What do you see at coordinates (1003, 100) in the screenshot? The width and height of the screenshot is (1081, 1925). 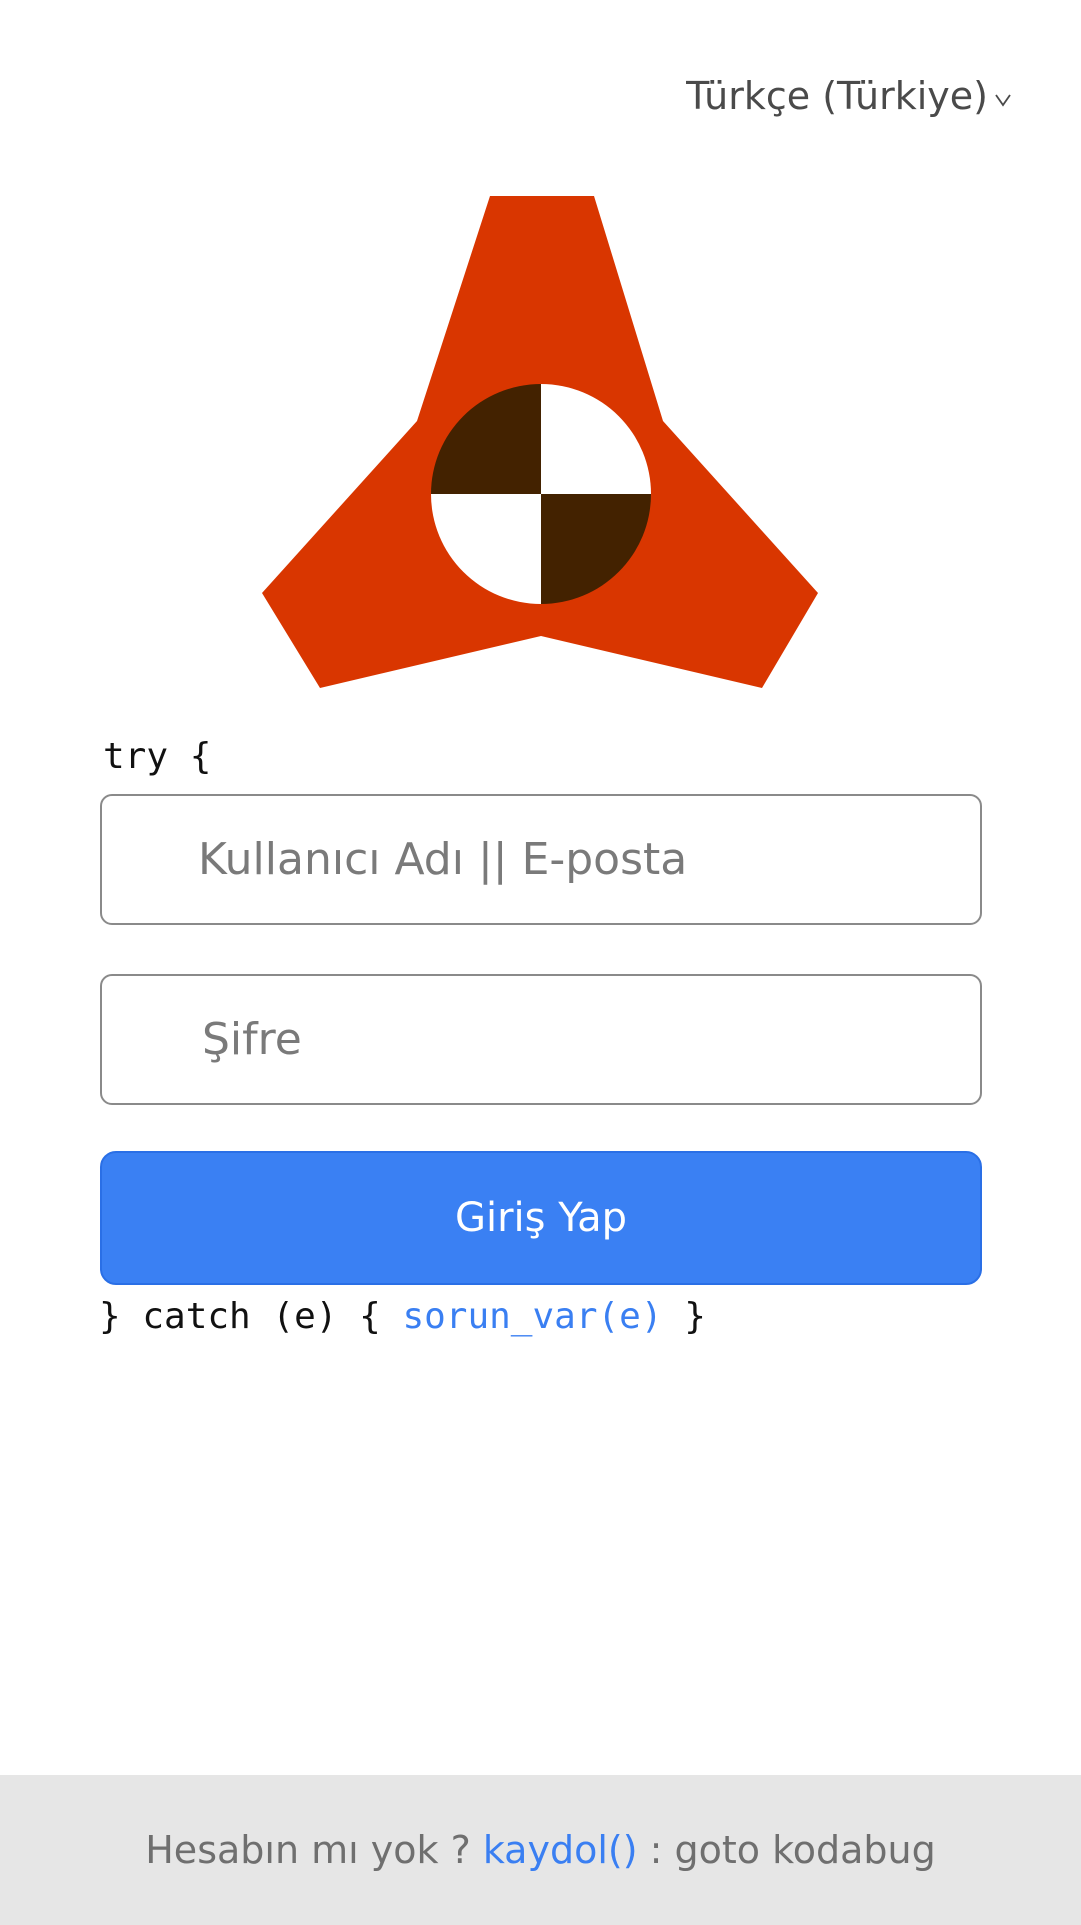 I see `chevron-down-icon` at bounding box center [1003, 100].